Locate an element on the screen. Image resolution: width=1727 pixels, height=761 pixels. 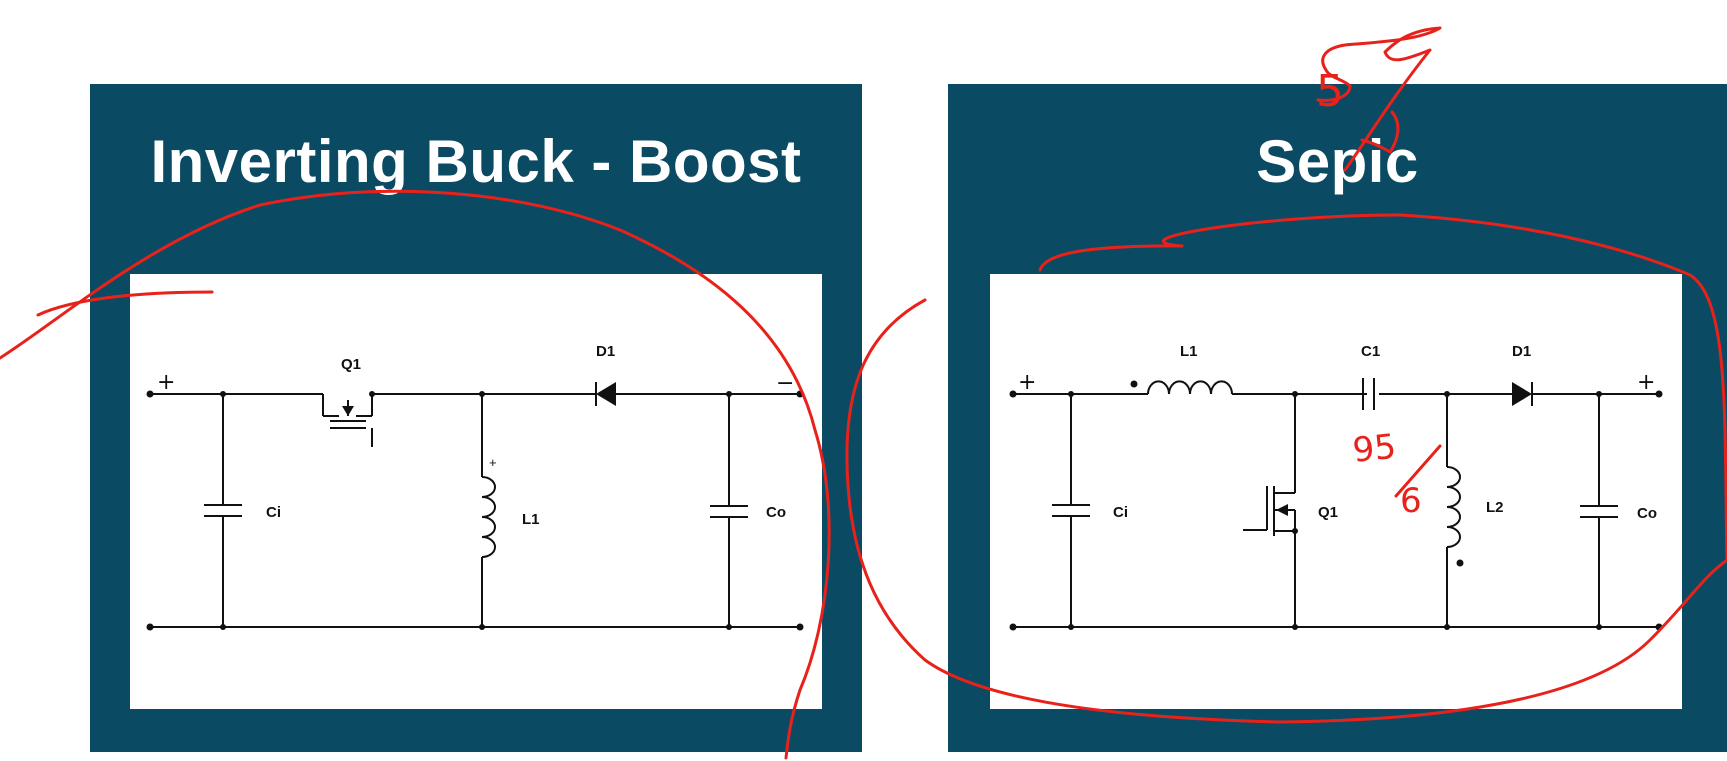
panel-title-sepic: Sepic is located at coordinates (1337, 161).